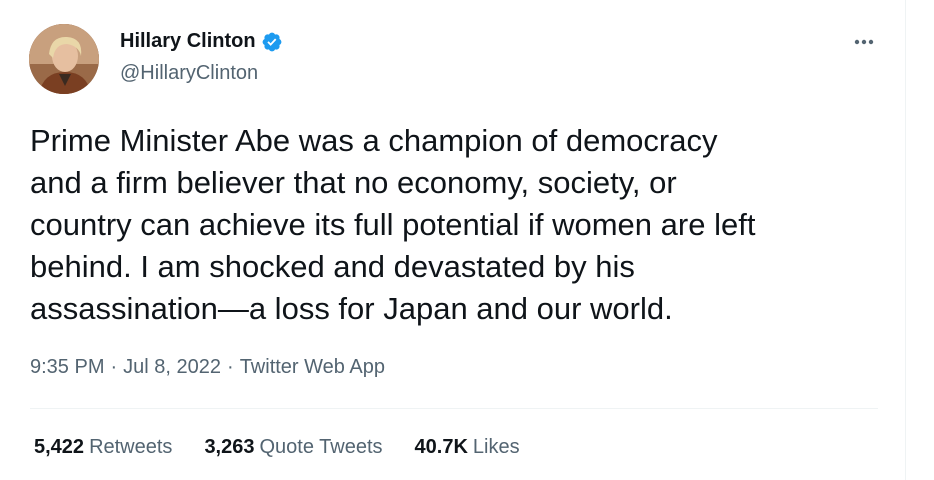 Image resolution: width=934 pixels, height=480 pixels. Describe the element at coordinates (441, 447) in the screenshot. I see `likes-count: 40.7K` at that location.